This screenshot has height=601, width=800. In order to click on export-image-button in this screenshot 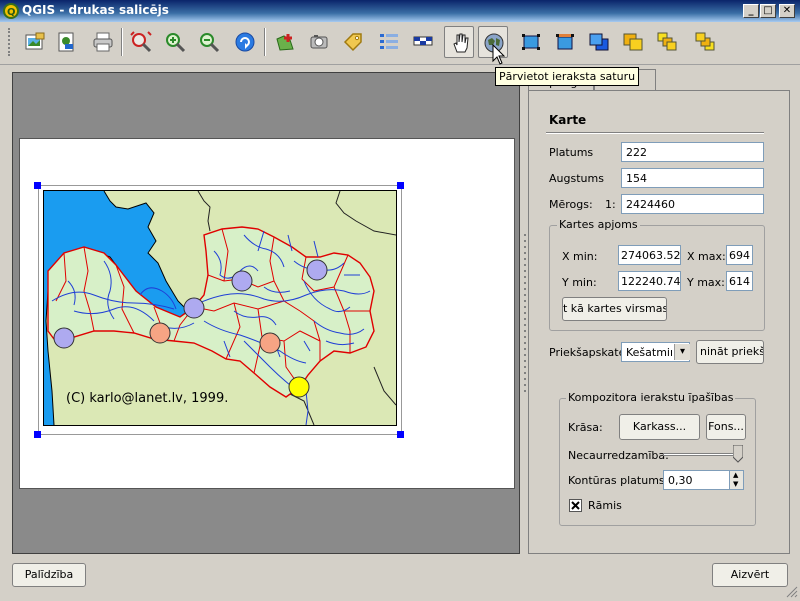, I will do `click(35, 42)`.